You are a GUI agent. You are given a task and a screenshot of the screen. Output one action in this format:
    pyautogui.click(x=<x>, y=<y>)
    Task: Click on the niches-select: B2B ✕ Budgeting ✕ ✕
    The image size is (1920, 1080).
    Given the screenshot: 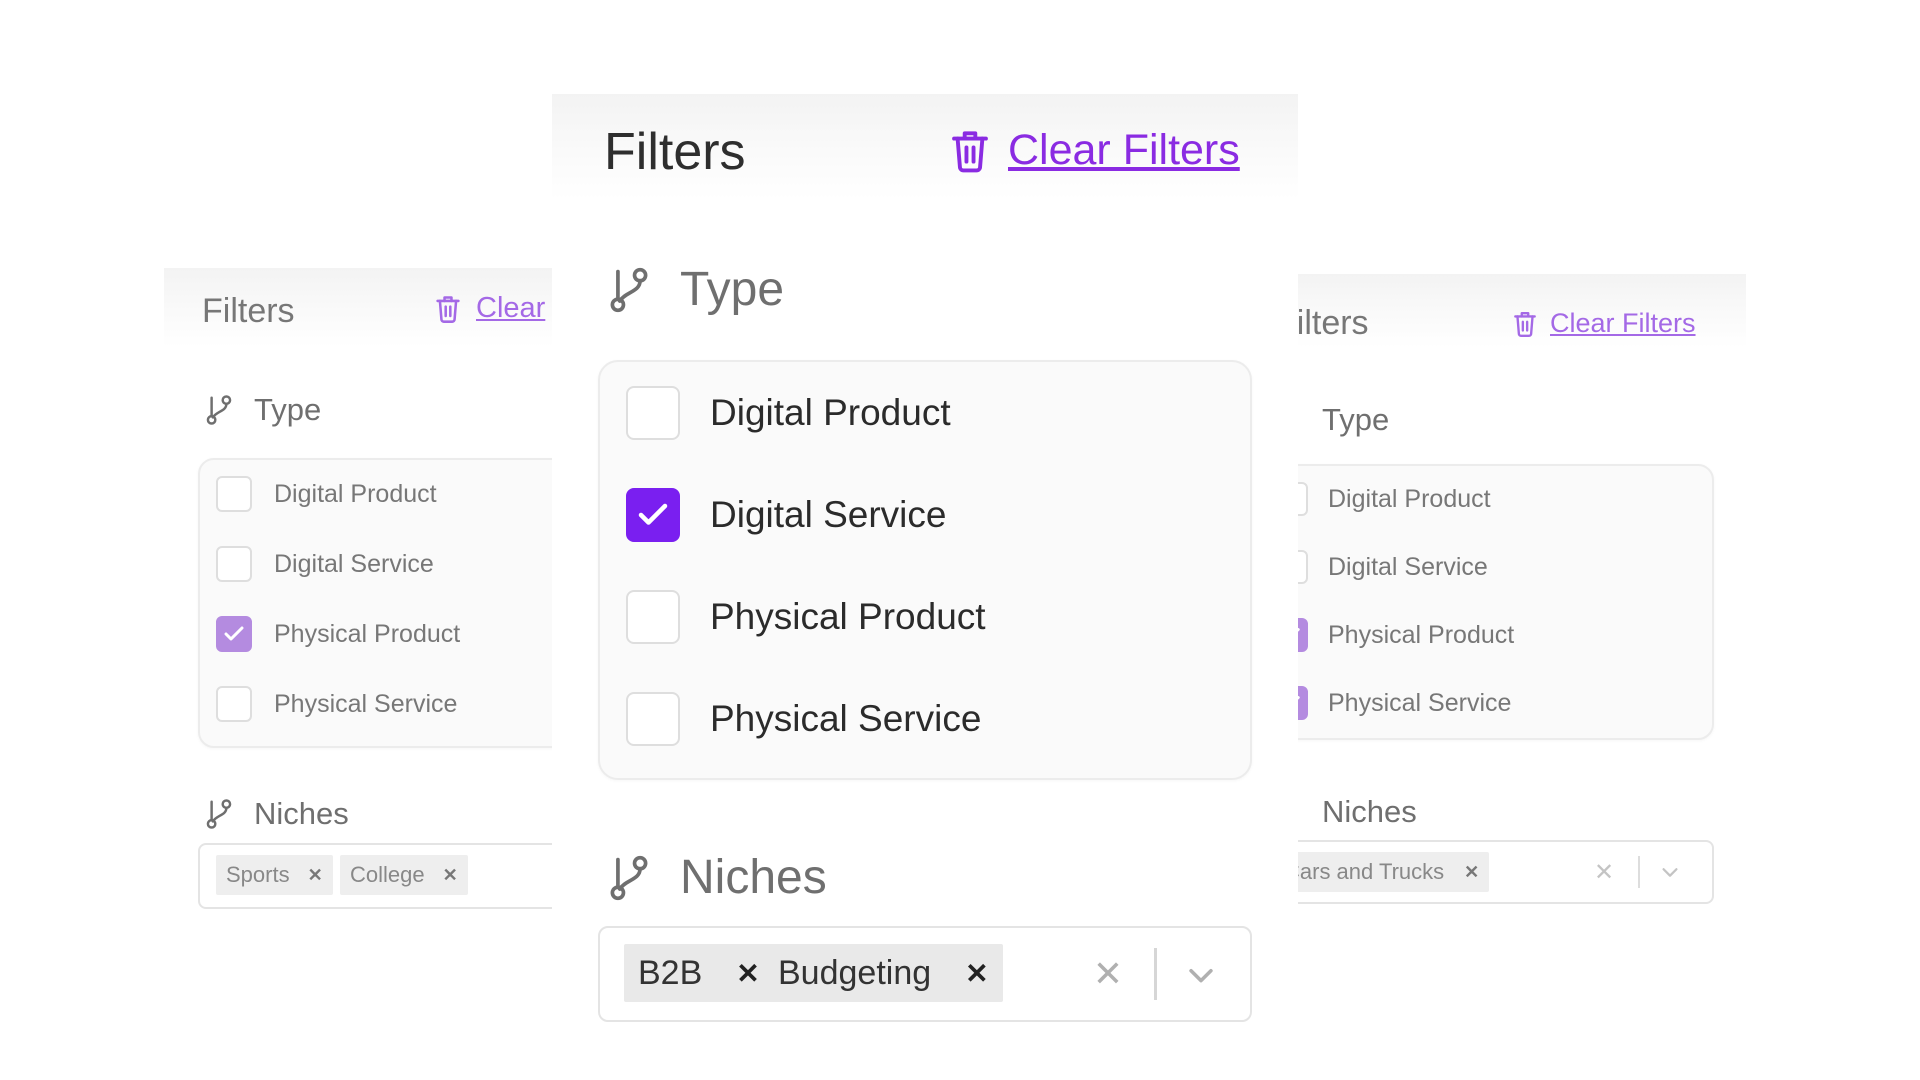 What is the action you would take?
    pyautogui.click(x=925, y=974)
    